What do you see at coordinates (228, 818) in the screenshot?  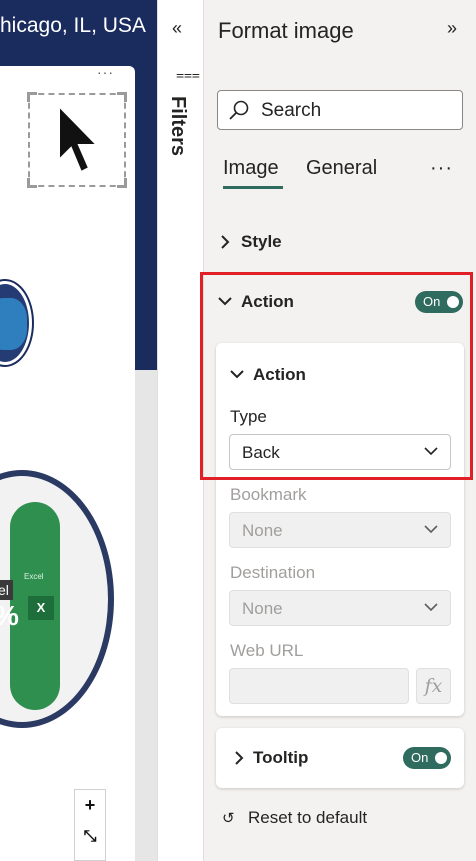 I see `reset-icon: ↺` at bounding box center [228, 818].